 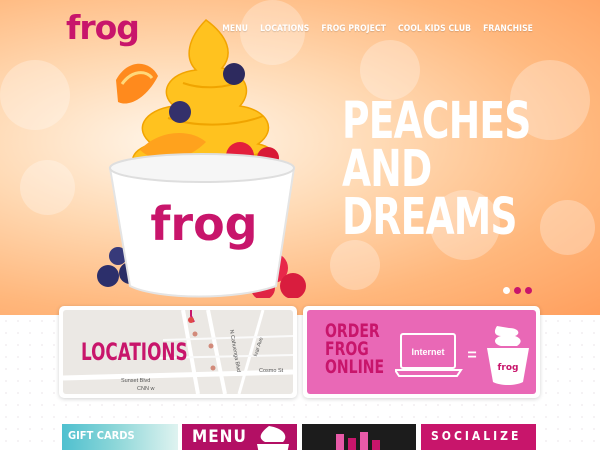 What do you see at coordinates (203, 224) in the screenshot?
I see `cup-logo-text: frog` at bounding box center [203, 224].